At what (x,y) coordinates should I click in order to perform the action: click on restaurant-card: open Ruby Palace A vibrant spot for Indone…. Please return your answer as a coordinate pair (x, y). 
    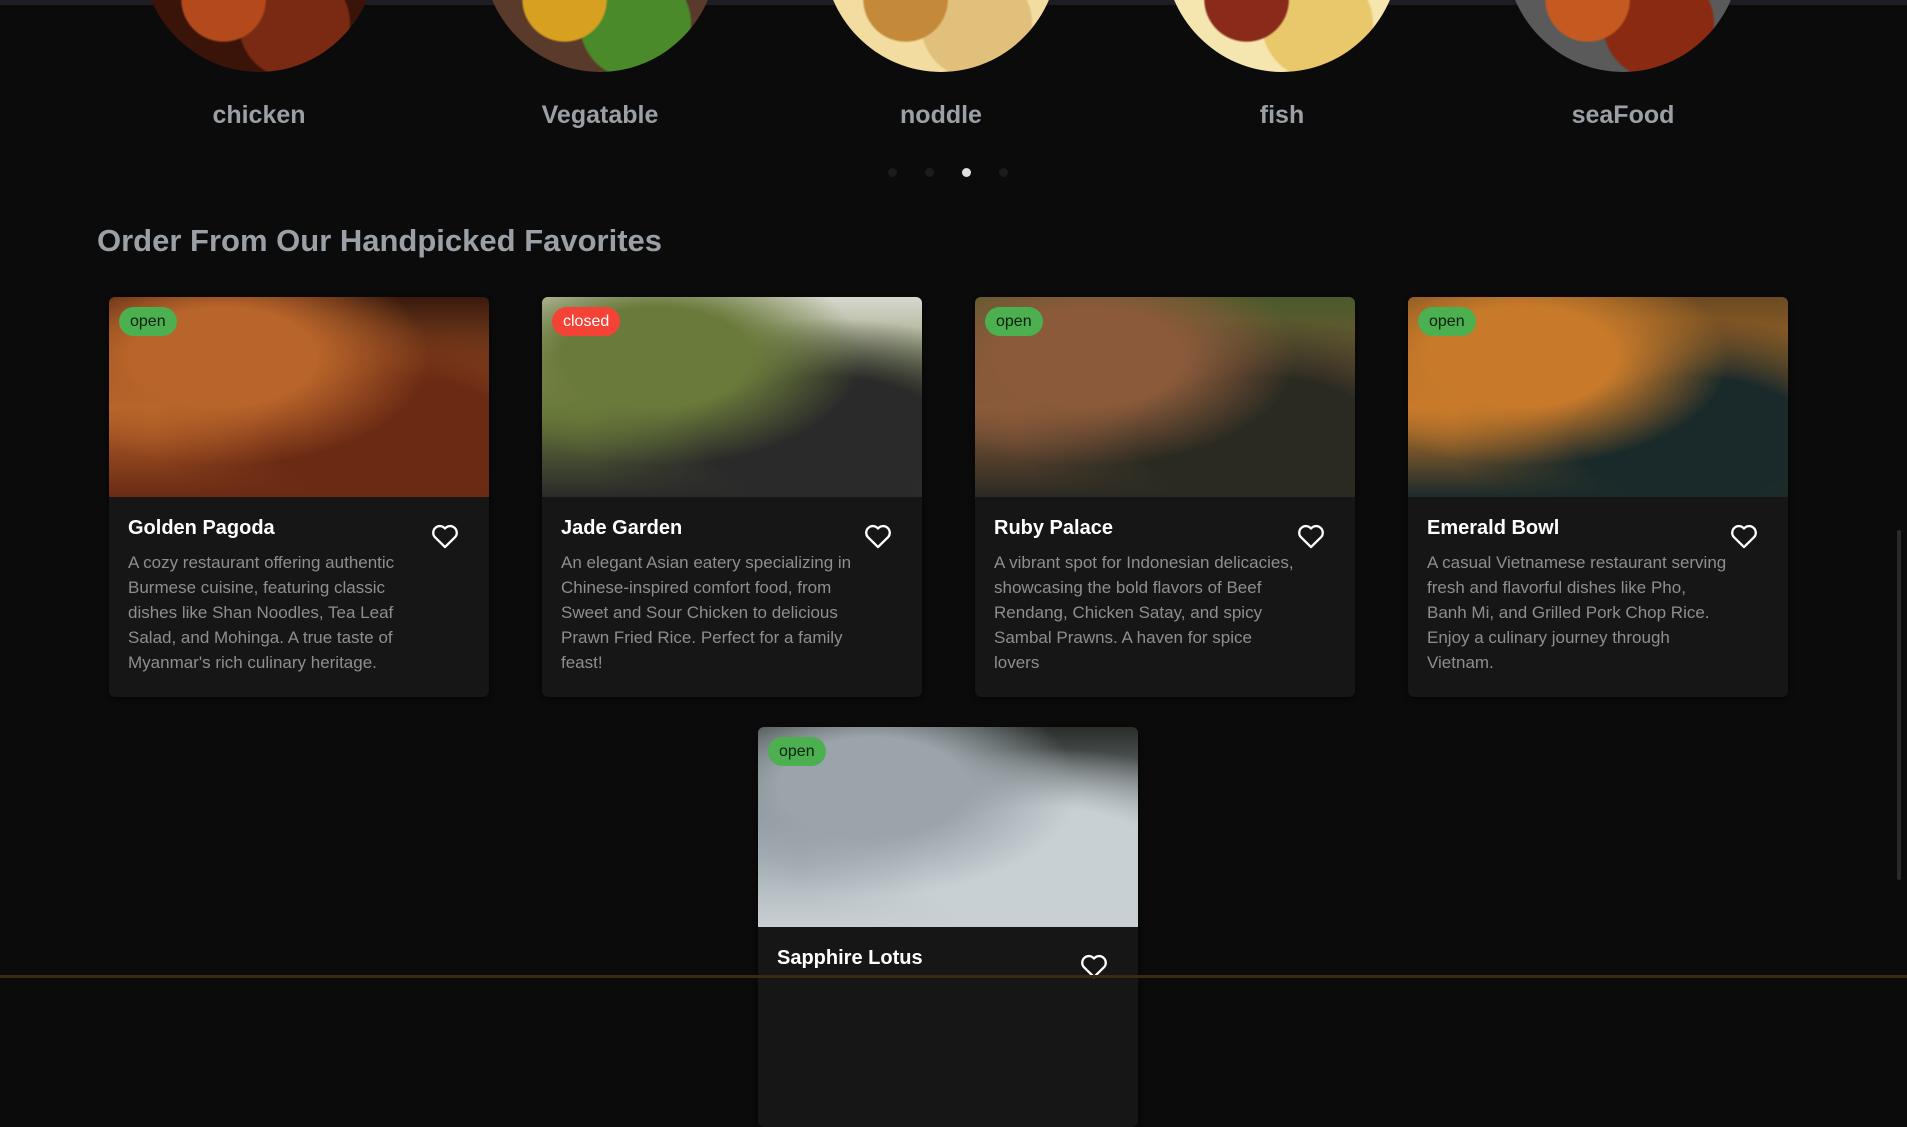
    Looking at the image, I should click on (1165, 497).